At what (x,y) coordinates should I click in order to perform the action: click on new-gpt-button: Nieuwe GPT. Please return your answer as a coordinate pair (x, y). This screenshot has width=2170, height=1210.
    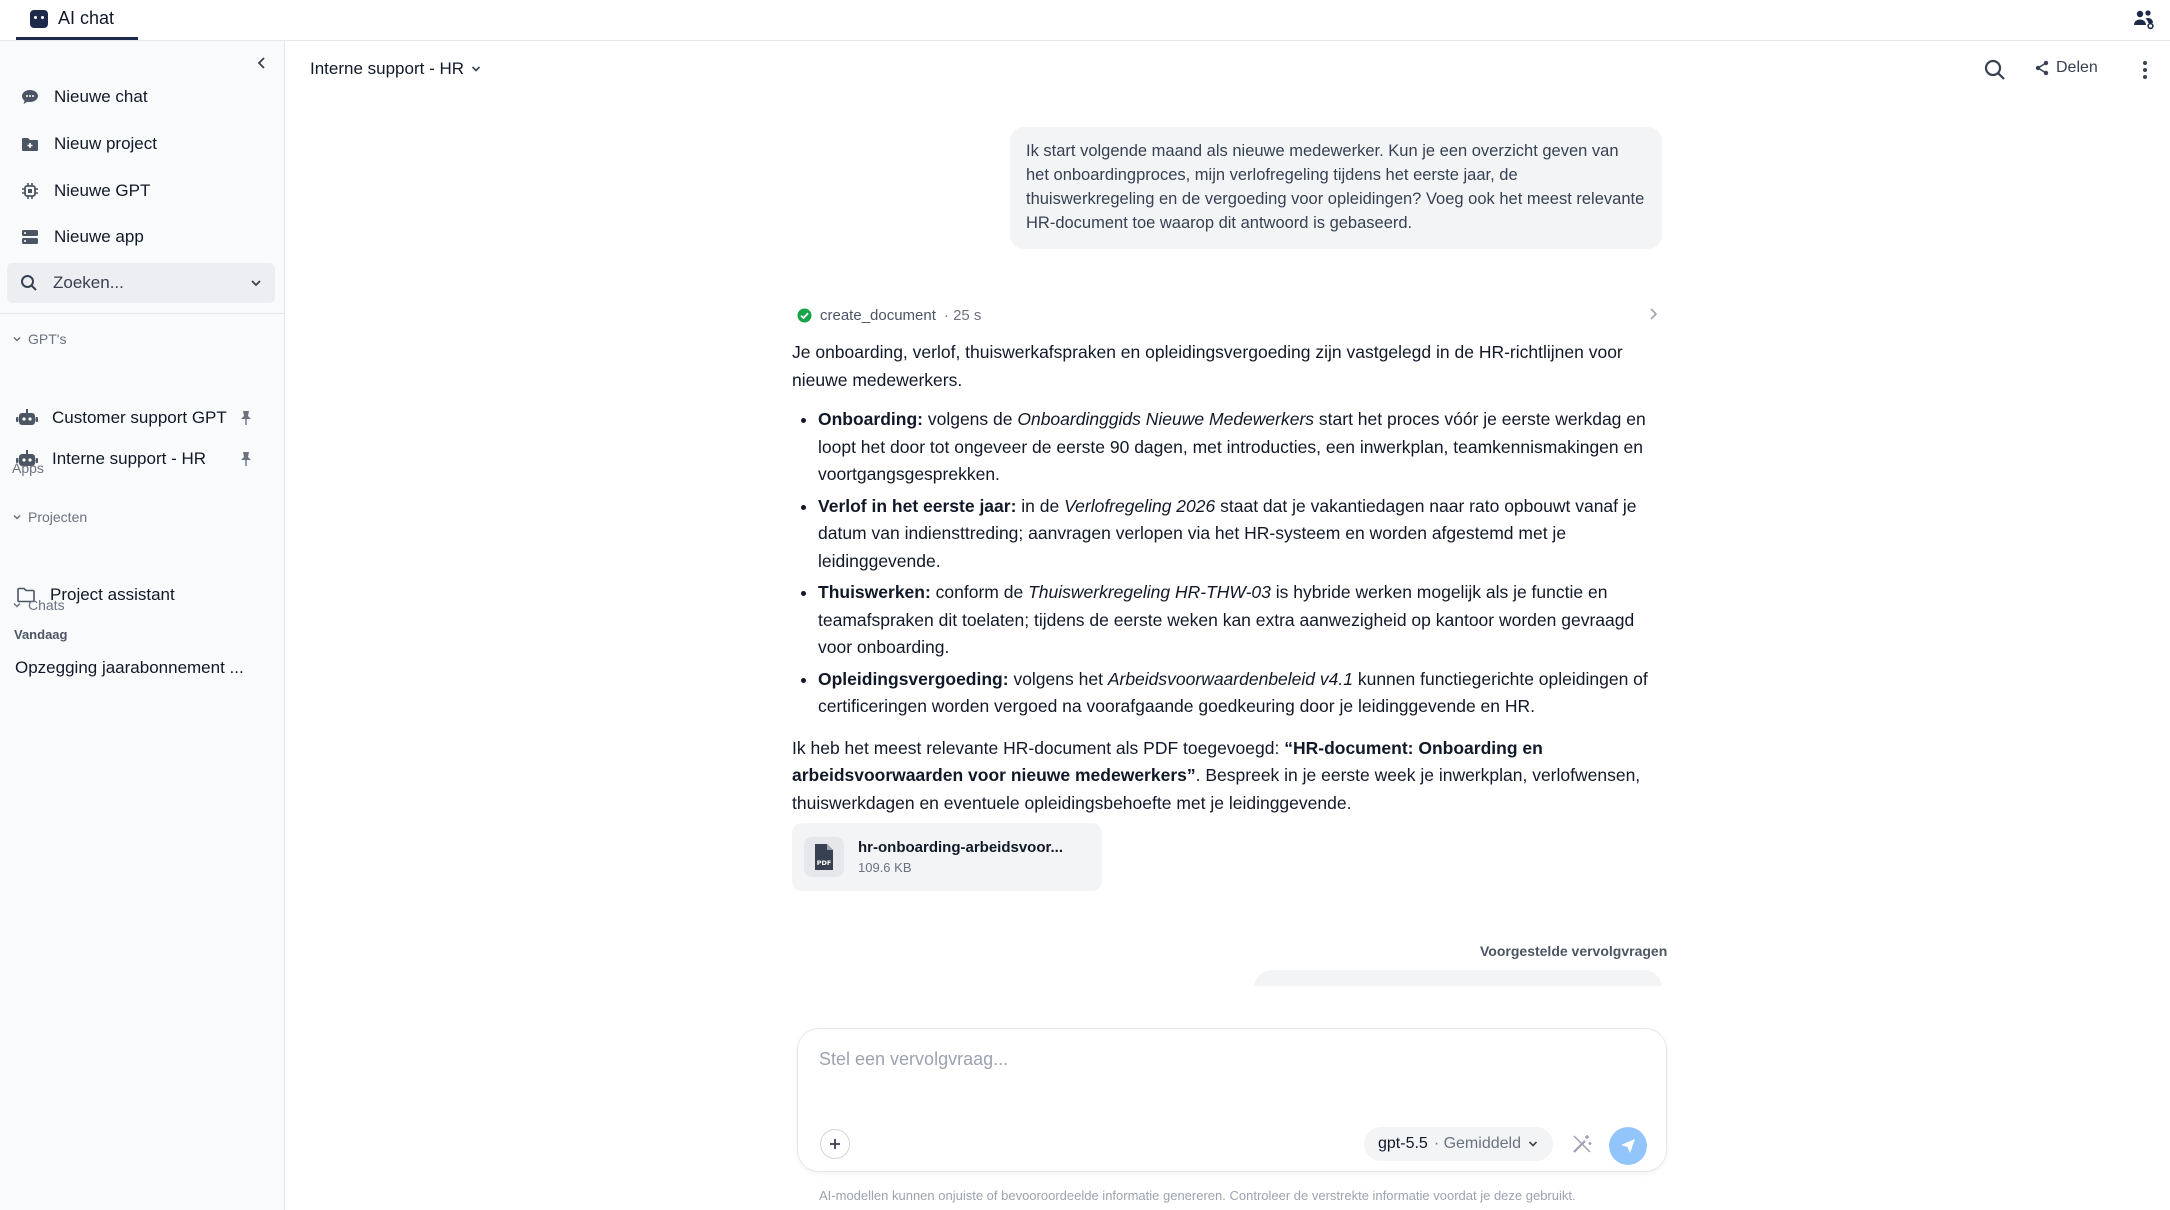
    Looking at the image, I should click on (142, 191).